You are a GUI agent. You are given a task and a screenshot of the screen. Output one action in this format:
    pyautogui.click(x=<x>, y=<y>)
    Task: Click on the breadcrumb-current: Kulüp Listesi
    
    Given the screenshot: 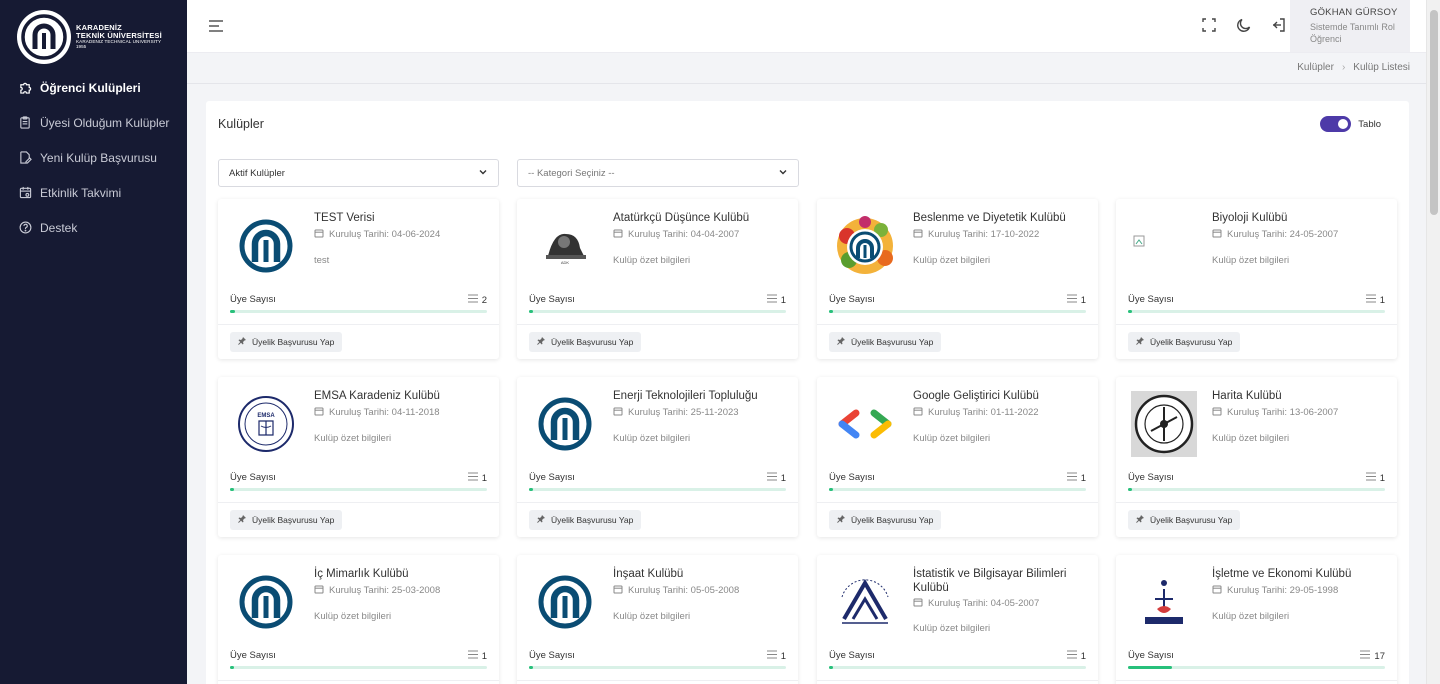 What is the action you would take?
    pyautogui.click(x=1381, y=67)
    